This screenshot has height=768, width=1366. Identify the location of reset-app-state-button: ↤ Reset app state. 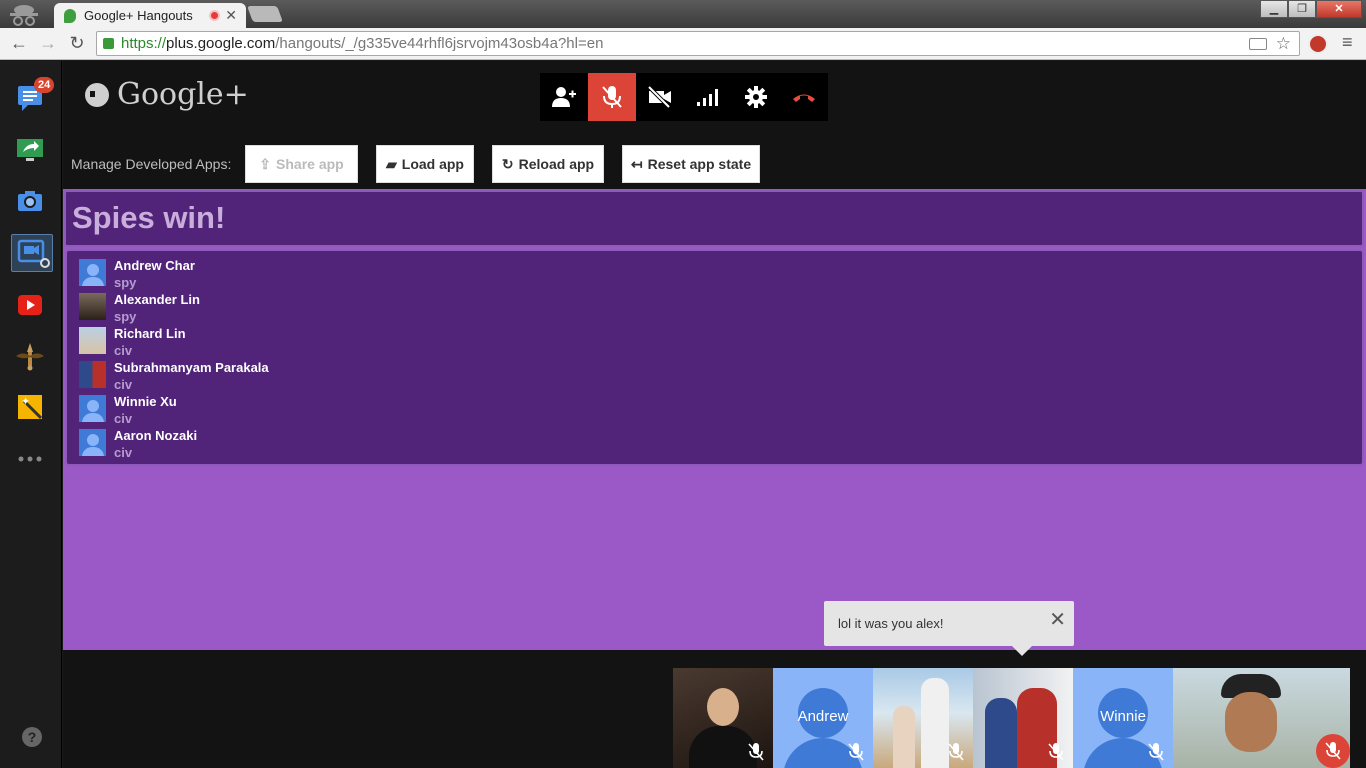
(691, 164).